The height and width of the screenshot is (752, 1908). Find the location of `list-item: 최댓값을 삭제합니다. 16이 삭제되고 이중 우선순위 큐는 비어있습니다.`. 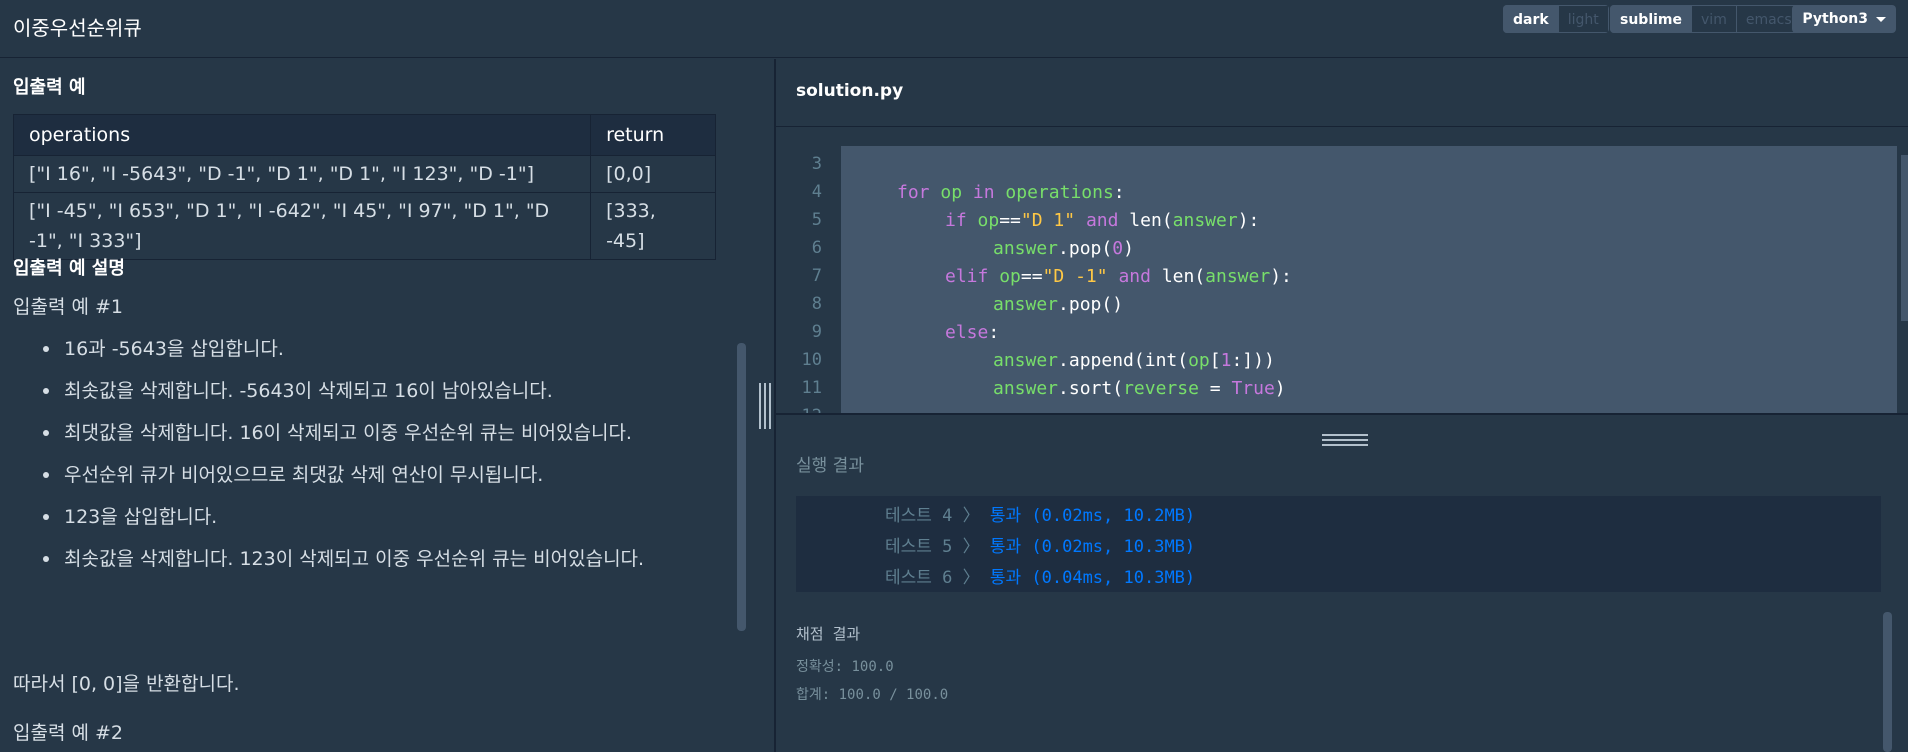

list-item: 최댓값을 삭제합니다. 16이 삭제되고 이중 우선순위 큐는 비어있습니다. is located at coordinates (343, 442).